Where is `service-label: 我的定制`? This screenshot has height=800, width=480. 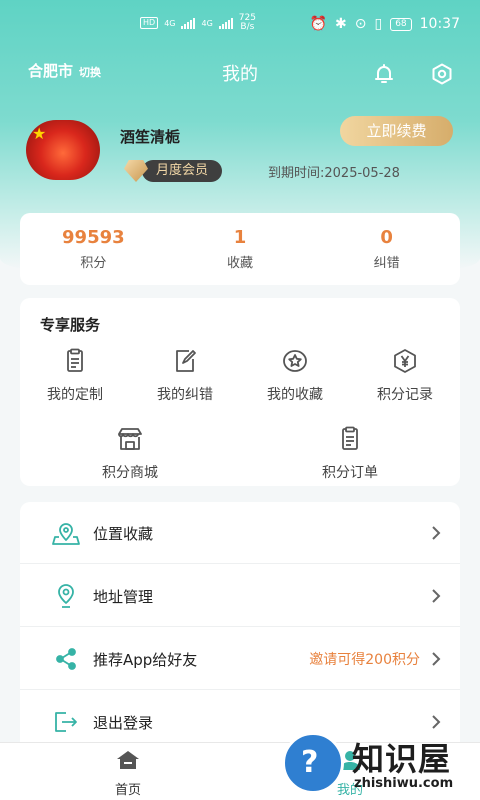
service-label: 我的定制 is located at coordinates (75, 395).